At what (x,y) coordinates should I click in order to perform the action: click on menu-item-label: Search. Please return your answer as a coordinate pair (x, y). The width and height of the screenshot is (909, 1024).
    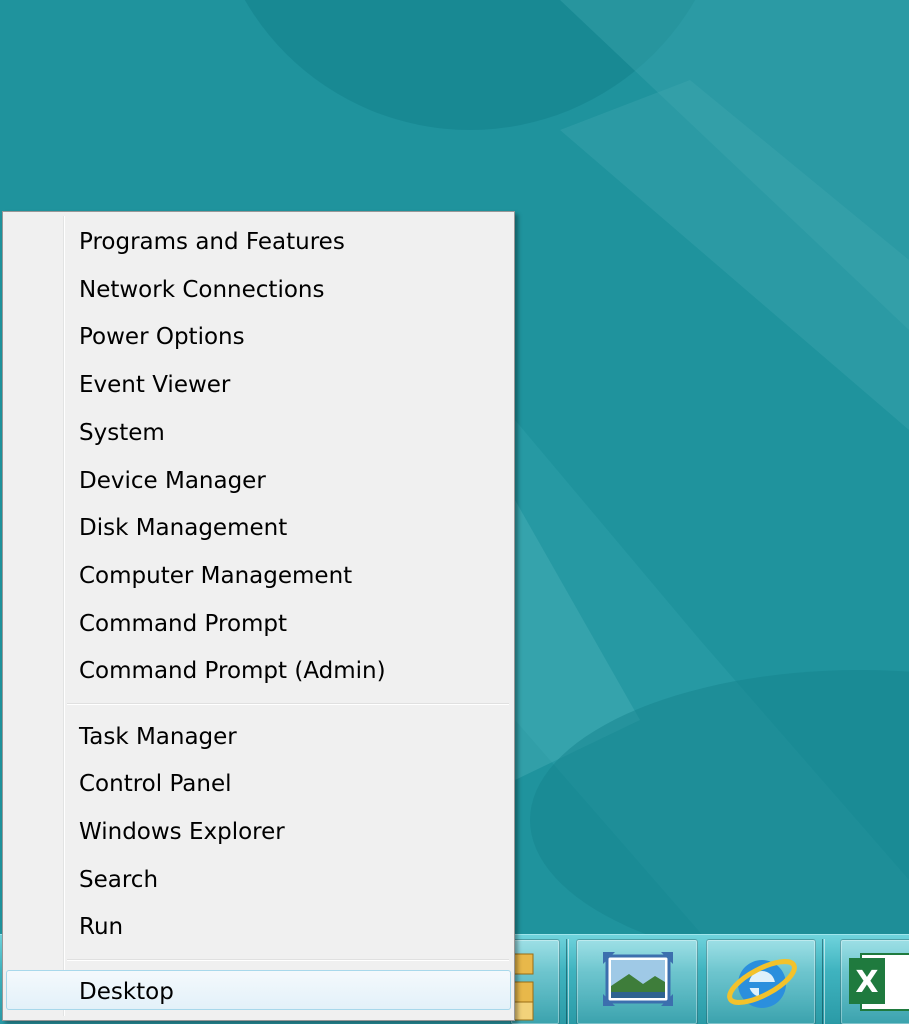
    Looking at the image, I should click on (119, 880).